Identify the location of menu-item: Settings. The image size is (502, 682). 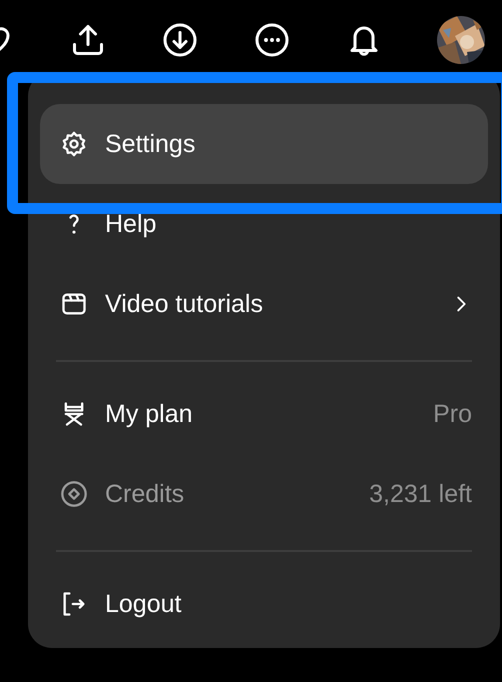
(264, 144).